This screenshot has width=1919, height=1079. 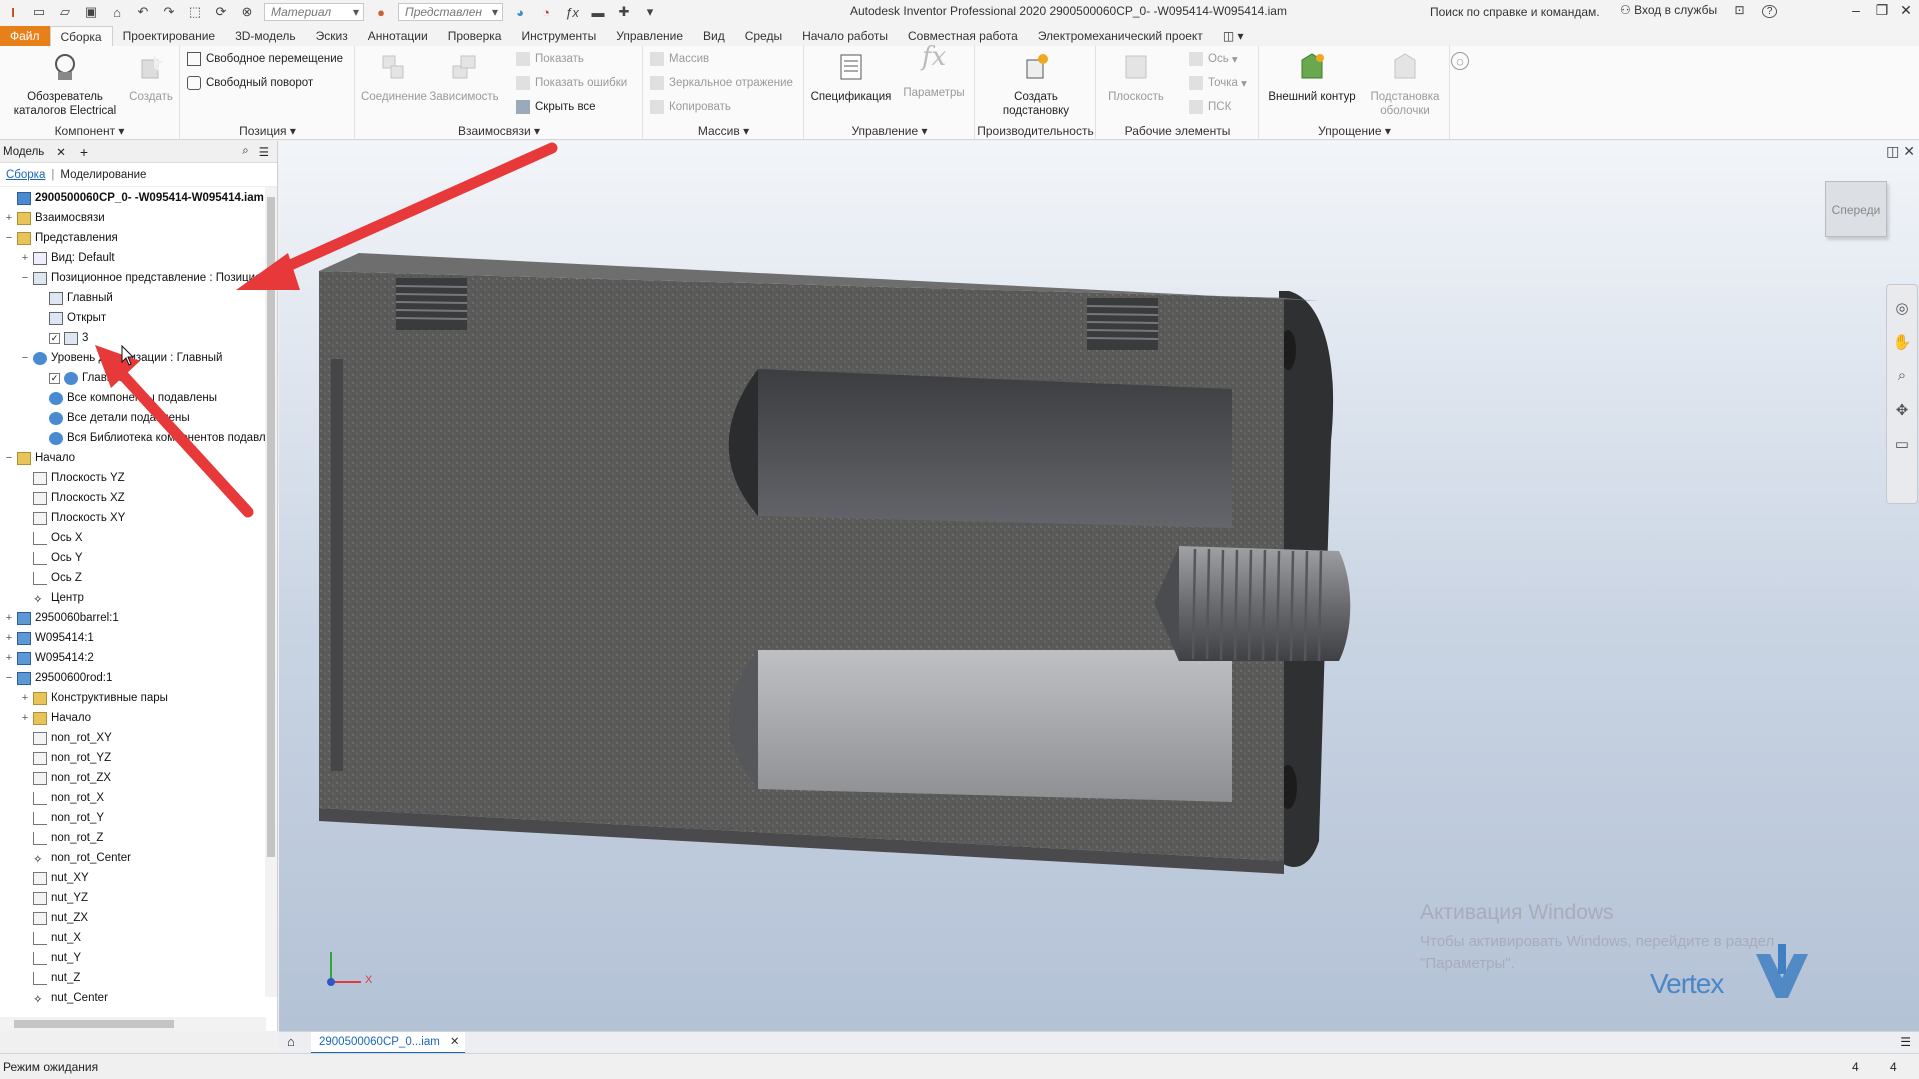 What do you see at coordinates (556, 107) in the screenshot?
I see `hide-all-button: Скрыть все` at bounding box center [556, 107].